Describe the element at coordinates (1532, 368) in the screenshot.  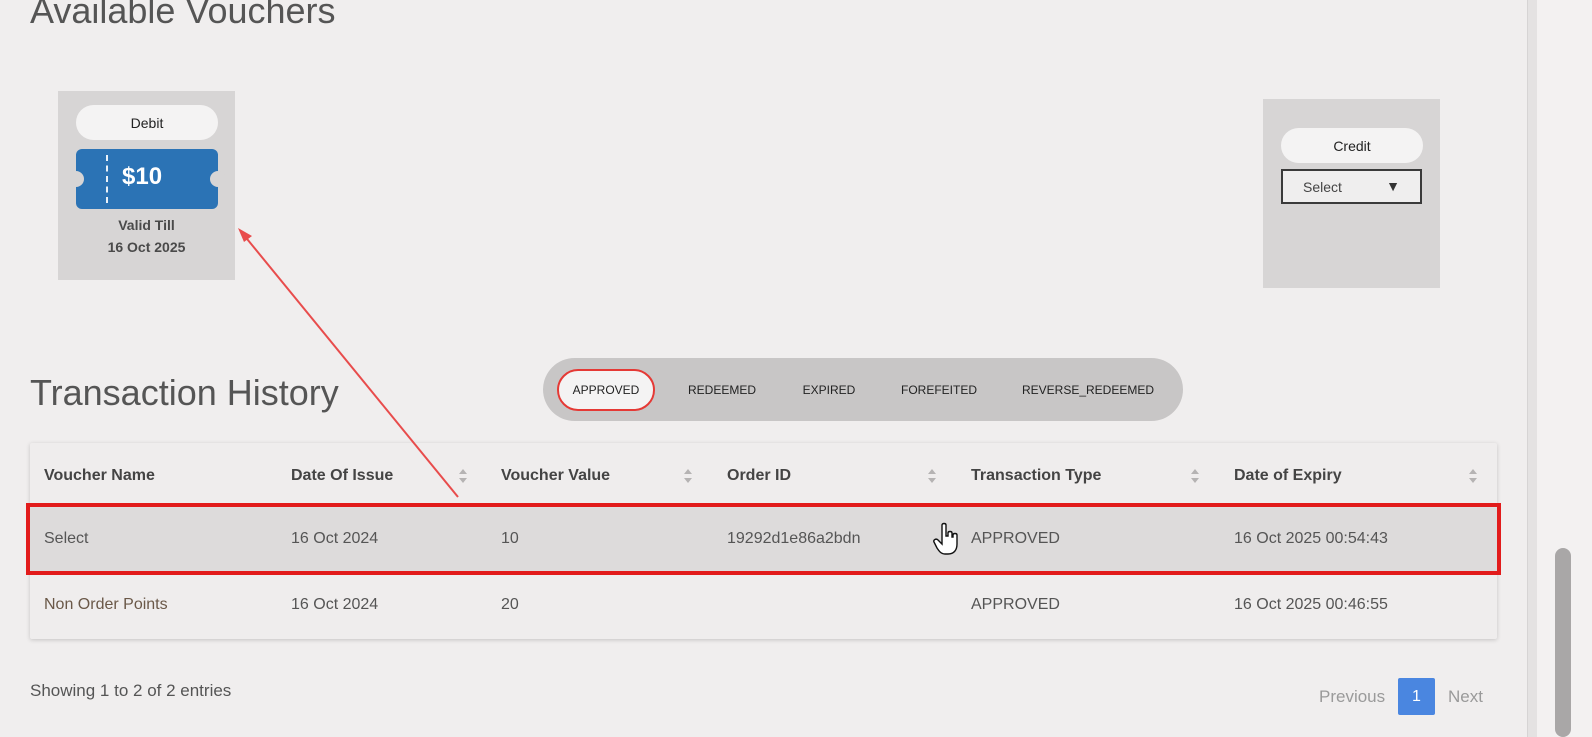
I see `page-edge` at that location.